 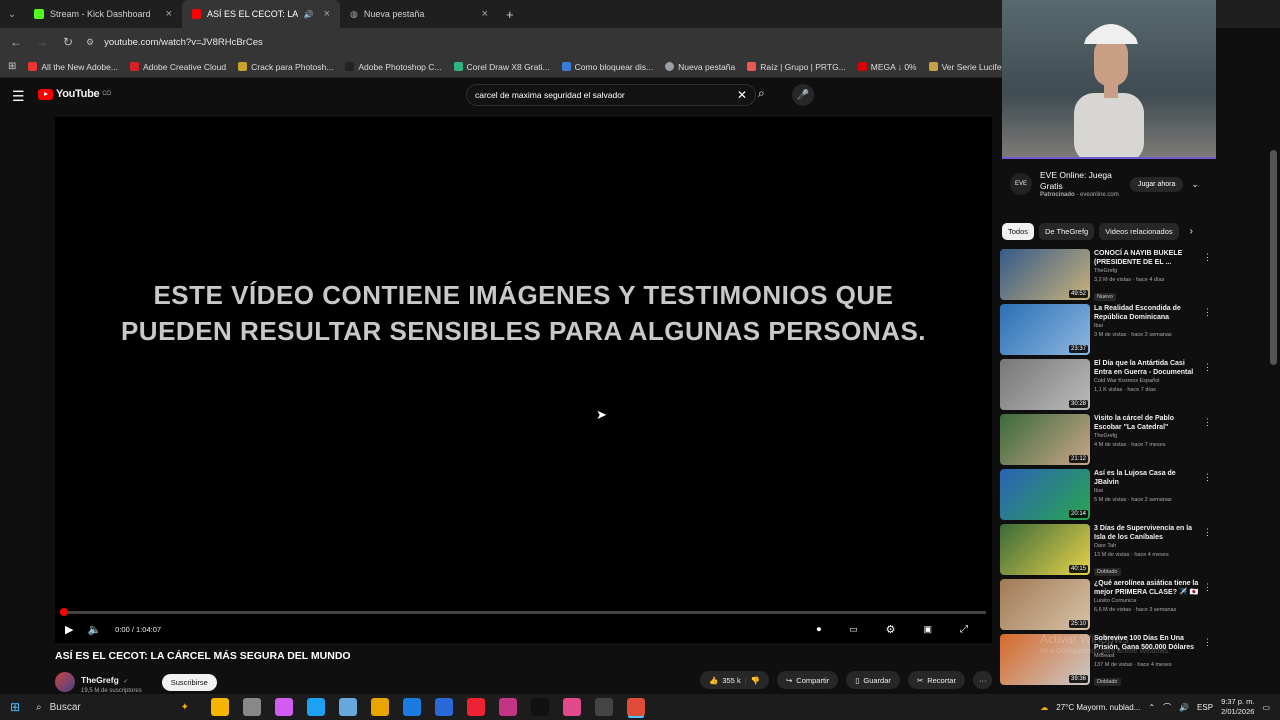 I want to click on settings-gear-icon: ⚙, so click(x=891, y=629).